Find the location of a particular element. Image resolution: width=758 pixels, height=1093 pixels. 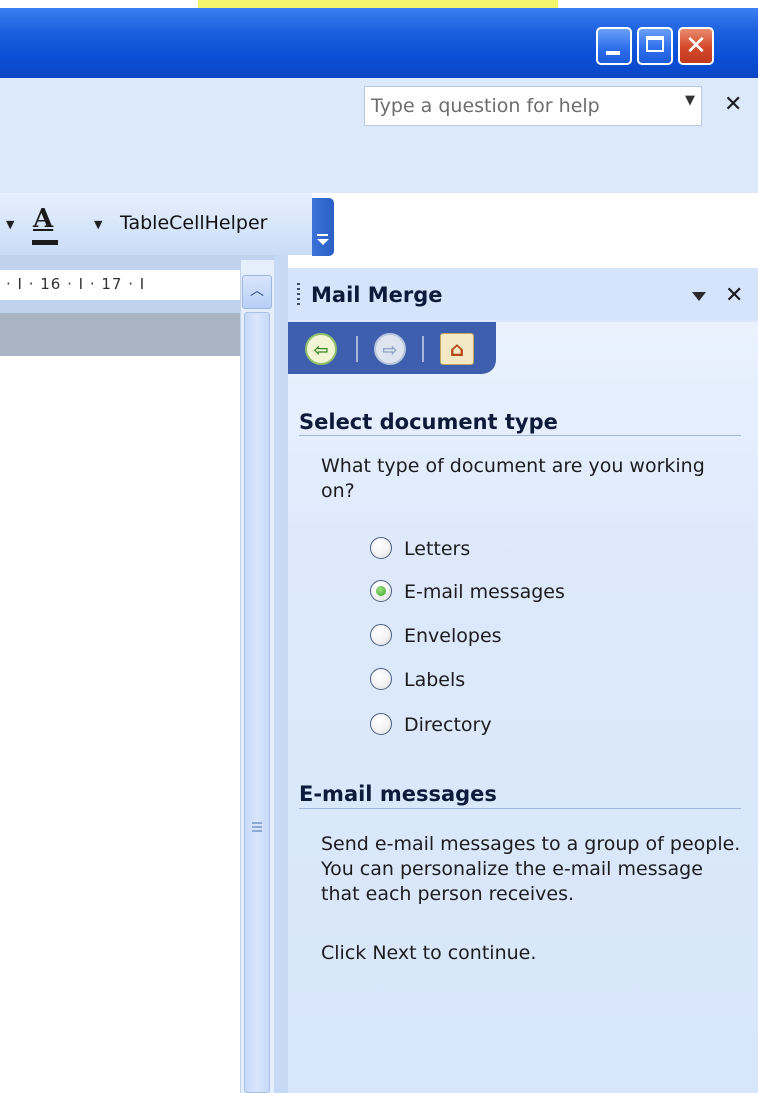

chevron-down-icon is located at coordinates (323, 242).